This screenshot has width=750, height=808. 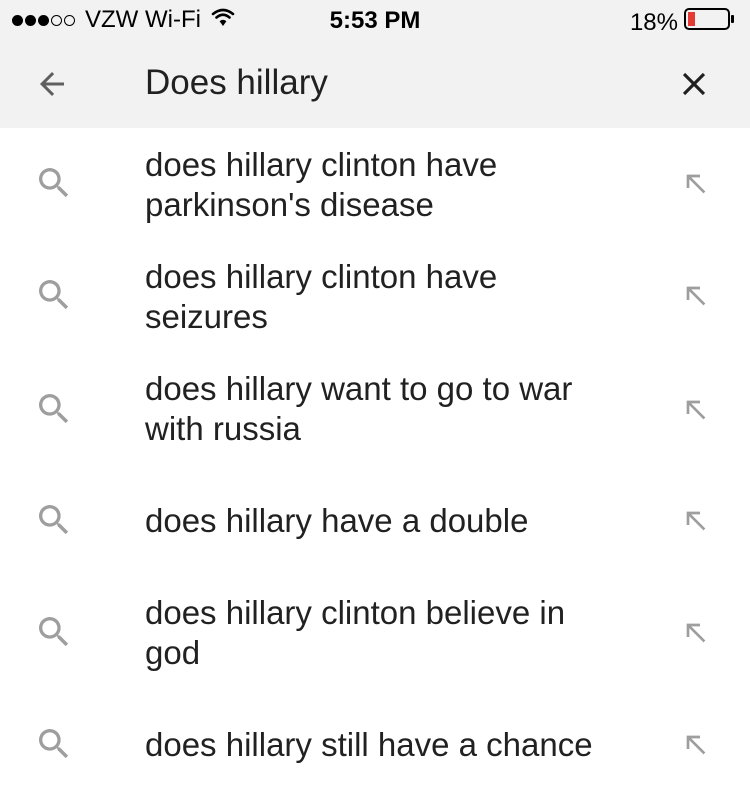 I want to click on suggestion-item: does hillary clinton believe in god, so click(x=375, y=632).